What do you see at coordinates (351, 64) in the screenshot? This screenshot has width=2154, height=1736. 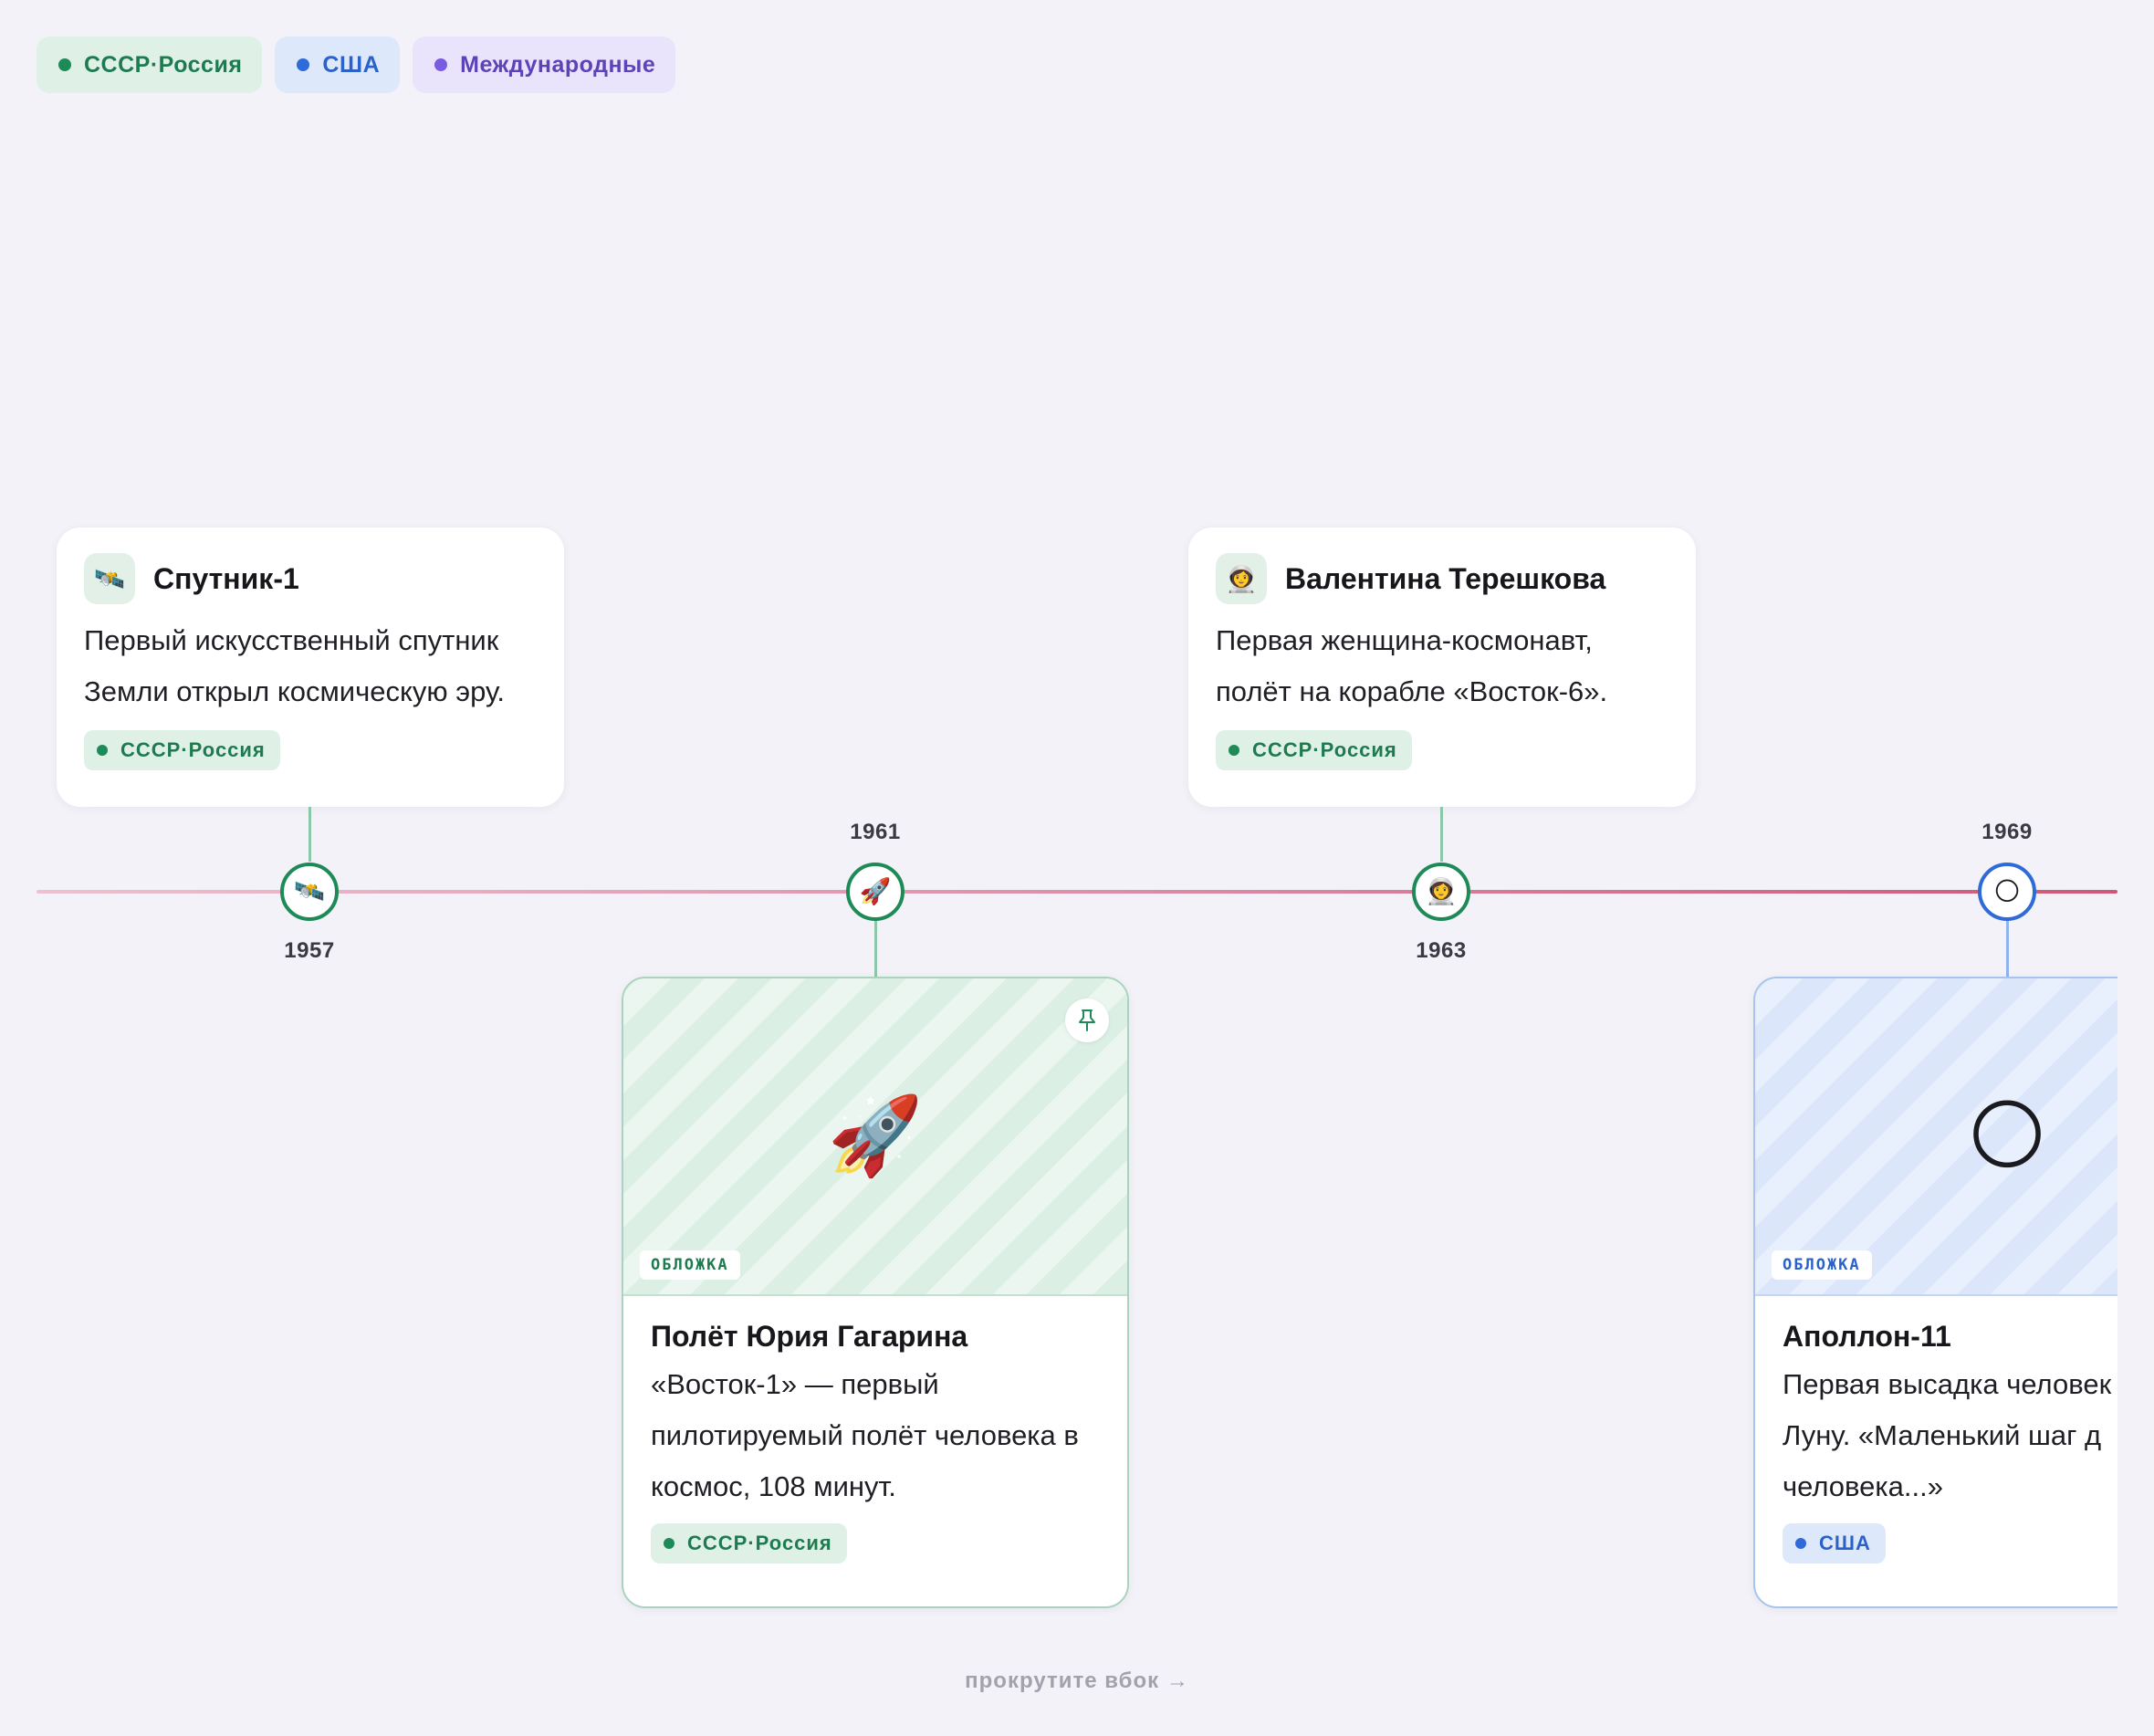 I see `legend-chip-label: США` at bounding box center [351, 64].